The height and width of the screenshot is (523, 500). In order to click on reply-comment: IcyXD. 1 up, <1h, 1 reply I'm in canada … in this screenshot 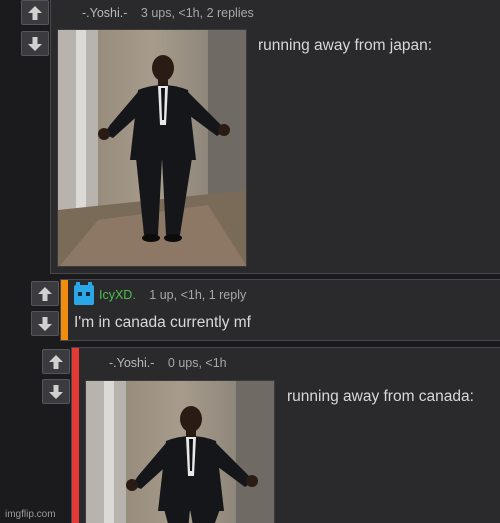, I will do `click(280, 310)`.